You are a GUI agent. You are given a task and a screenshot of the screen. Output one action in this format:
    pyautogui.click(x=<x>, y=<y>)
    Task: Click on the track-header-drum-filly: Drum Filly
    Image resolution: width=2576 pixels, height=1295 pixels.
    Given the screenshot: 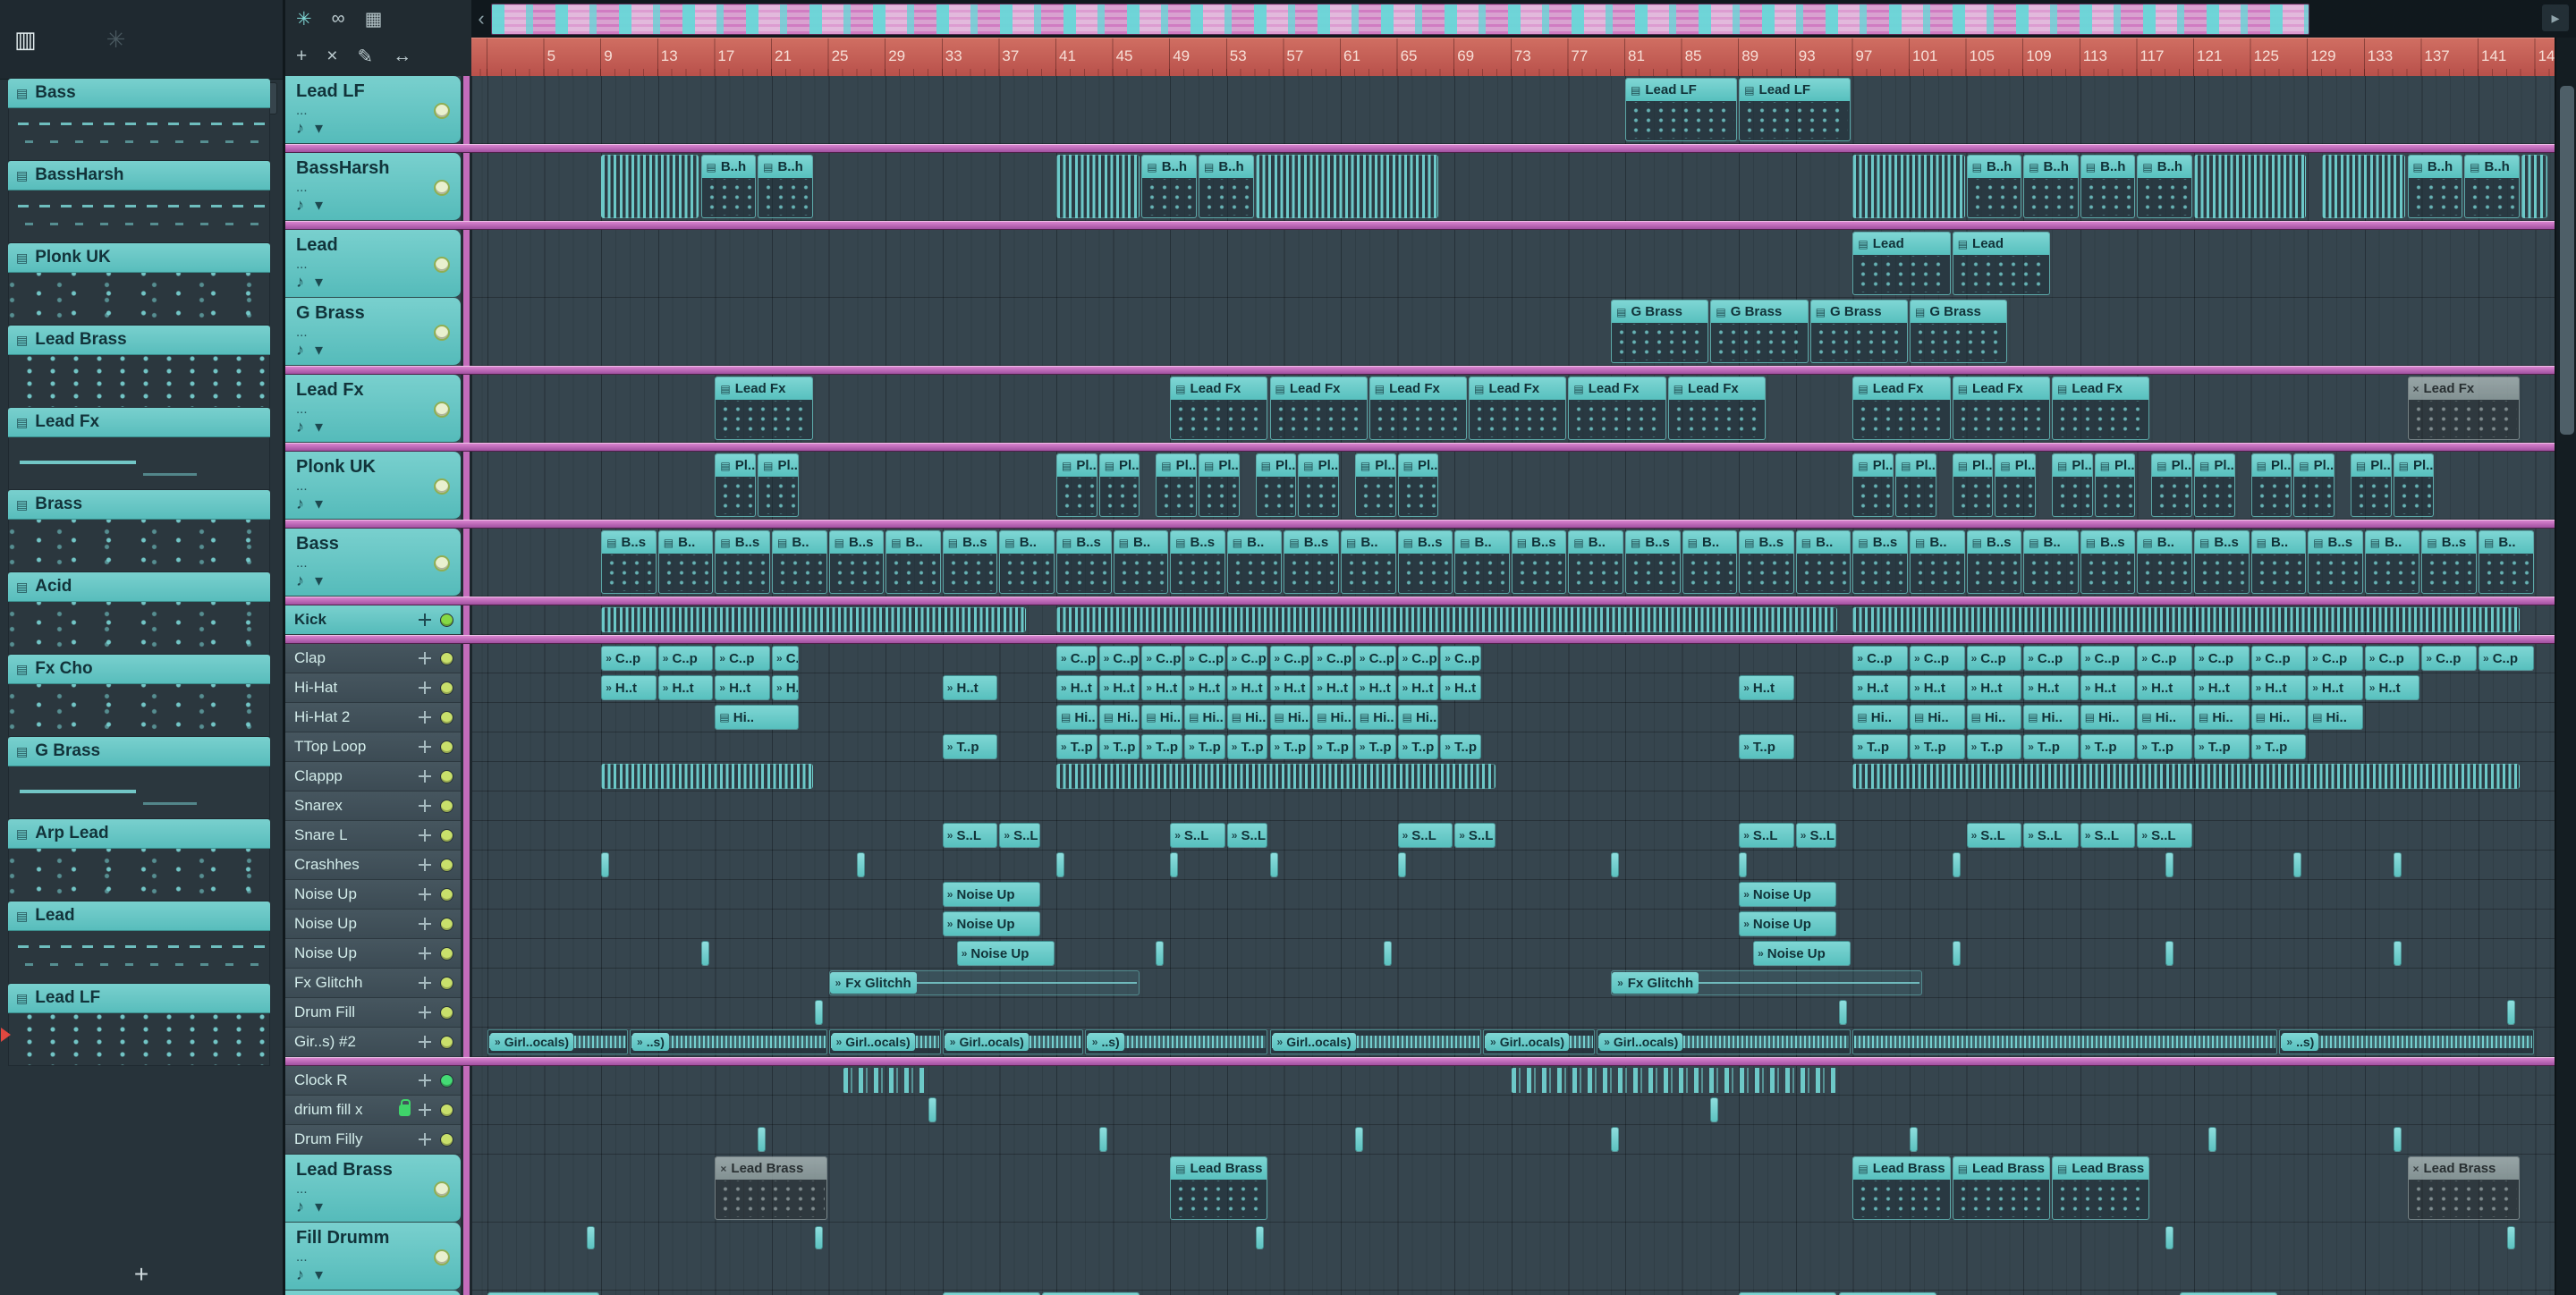 What is the action you would take?
    pyautogui.click(x=373, y=1140)
    